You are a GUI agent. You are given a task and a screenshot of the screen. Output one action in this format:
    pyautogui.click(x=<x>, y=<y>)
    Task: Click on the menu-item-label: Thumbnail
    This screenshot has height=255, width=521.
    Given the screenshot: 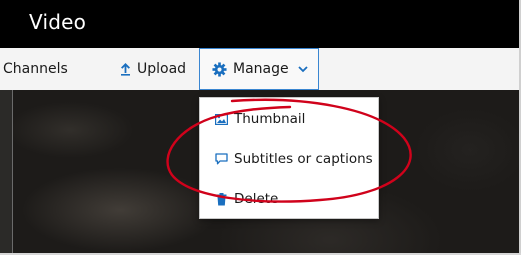 What is the action you would take?
    pyautogui.click(x=270, y=119)
    